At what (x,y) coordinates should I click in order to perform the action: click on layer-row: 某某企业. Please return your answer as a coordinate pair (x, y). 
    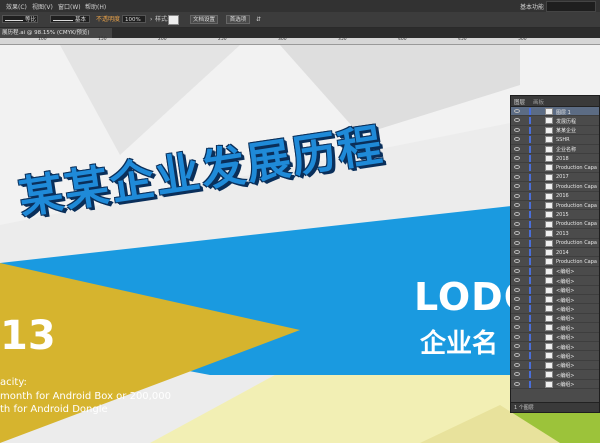
    Looking at the image, I should click on (555, 131).